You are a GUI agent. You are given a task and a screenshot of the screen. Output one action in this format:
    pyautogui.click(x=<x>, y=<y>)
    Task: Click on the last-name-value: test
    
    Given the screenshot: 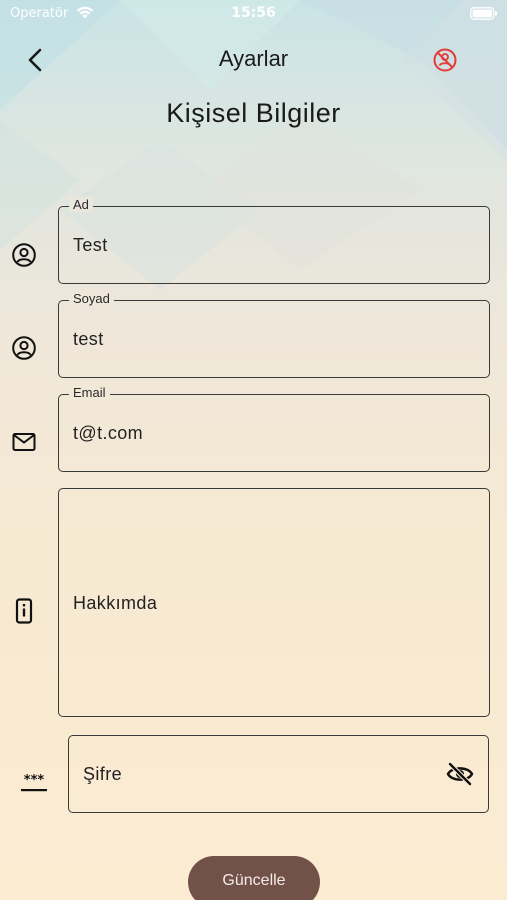 What is the action you would take?
    pyautogui.click(x=88, y=339)
    